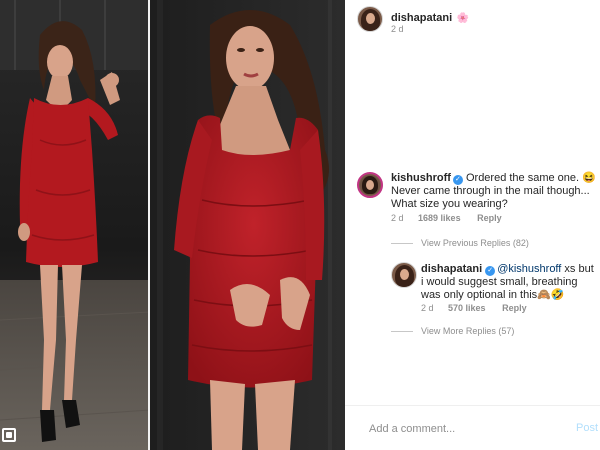  I want to click on view-more-replies-label: View More Replies (57), so click(468, 331).